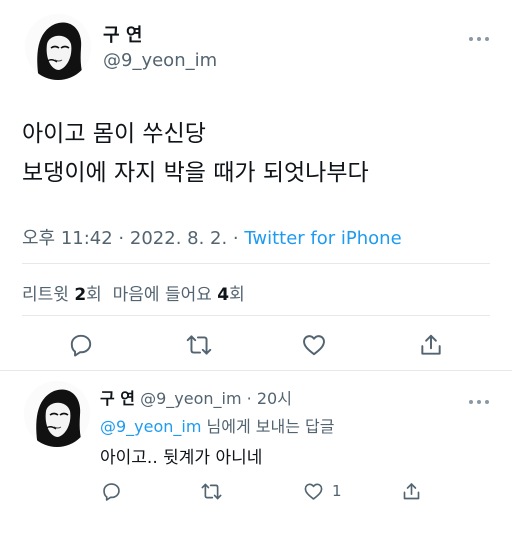  Describe the element at coordinates (322, 238) in the screenshot. I see `tweet-source-link: Twitter for iPhone` at that location.